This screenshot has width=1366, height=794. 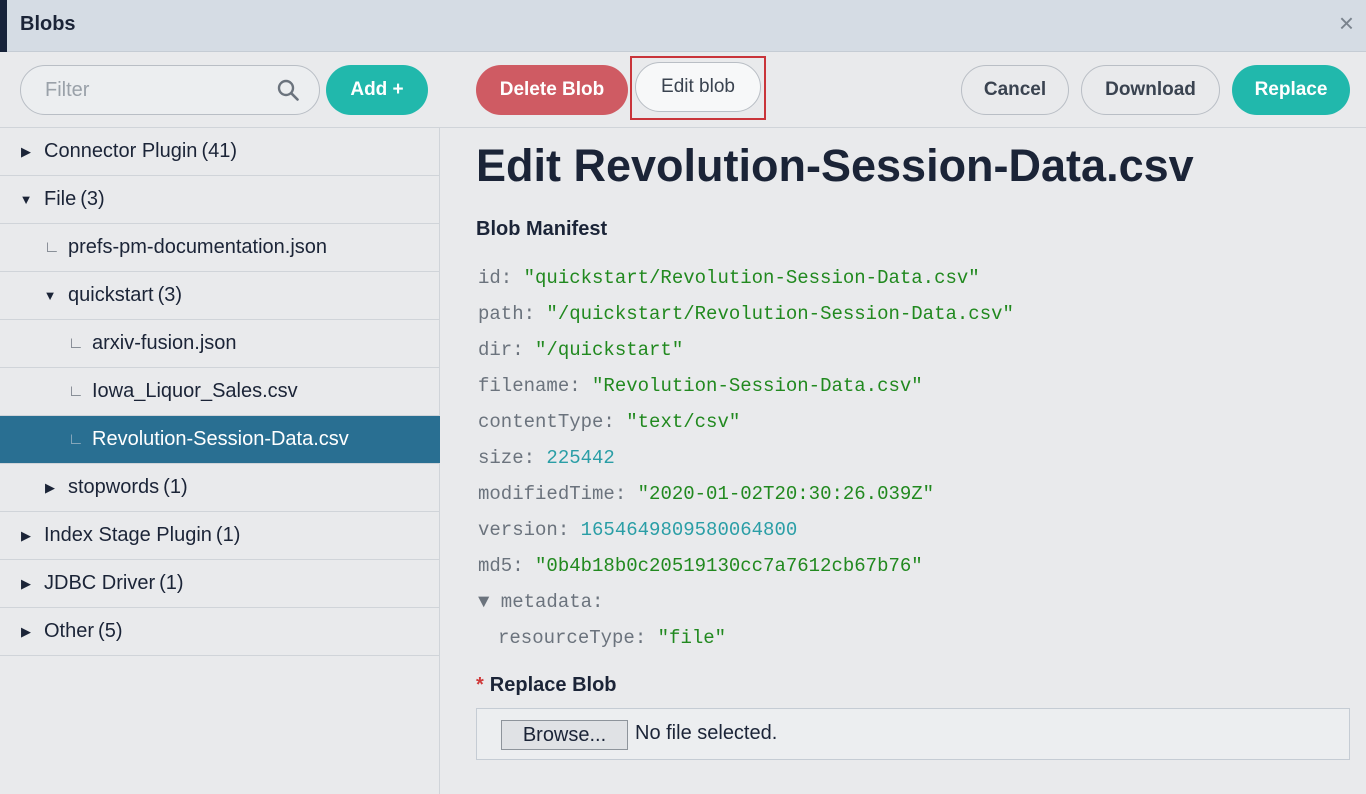 I want to click on tree-item-index-stage-plugin: ▶ Index Stage Plugin (1), so click(x=220, y=536).